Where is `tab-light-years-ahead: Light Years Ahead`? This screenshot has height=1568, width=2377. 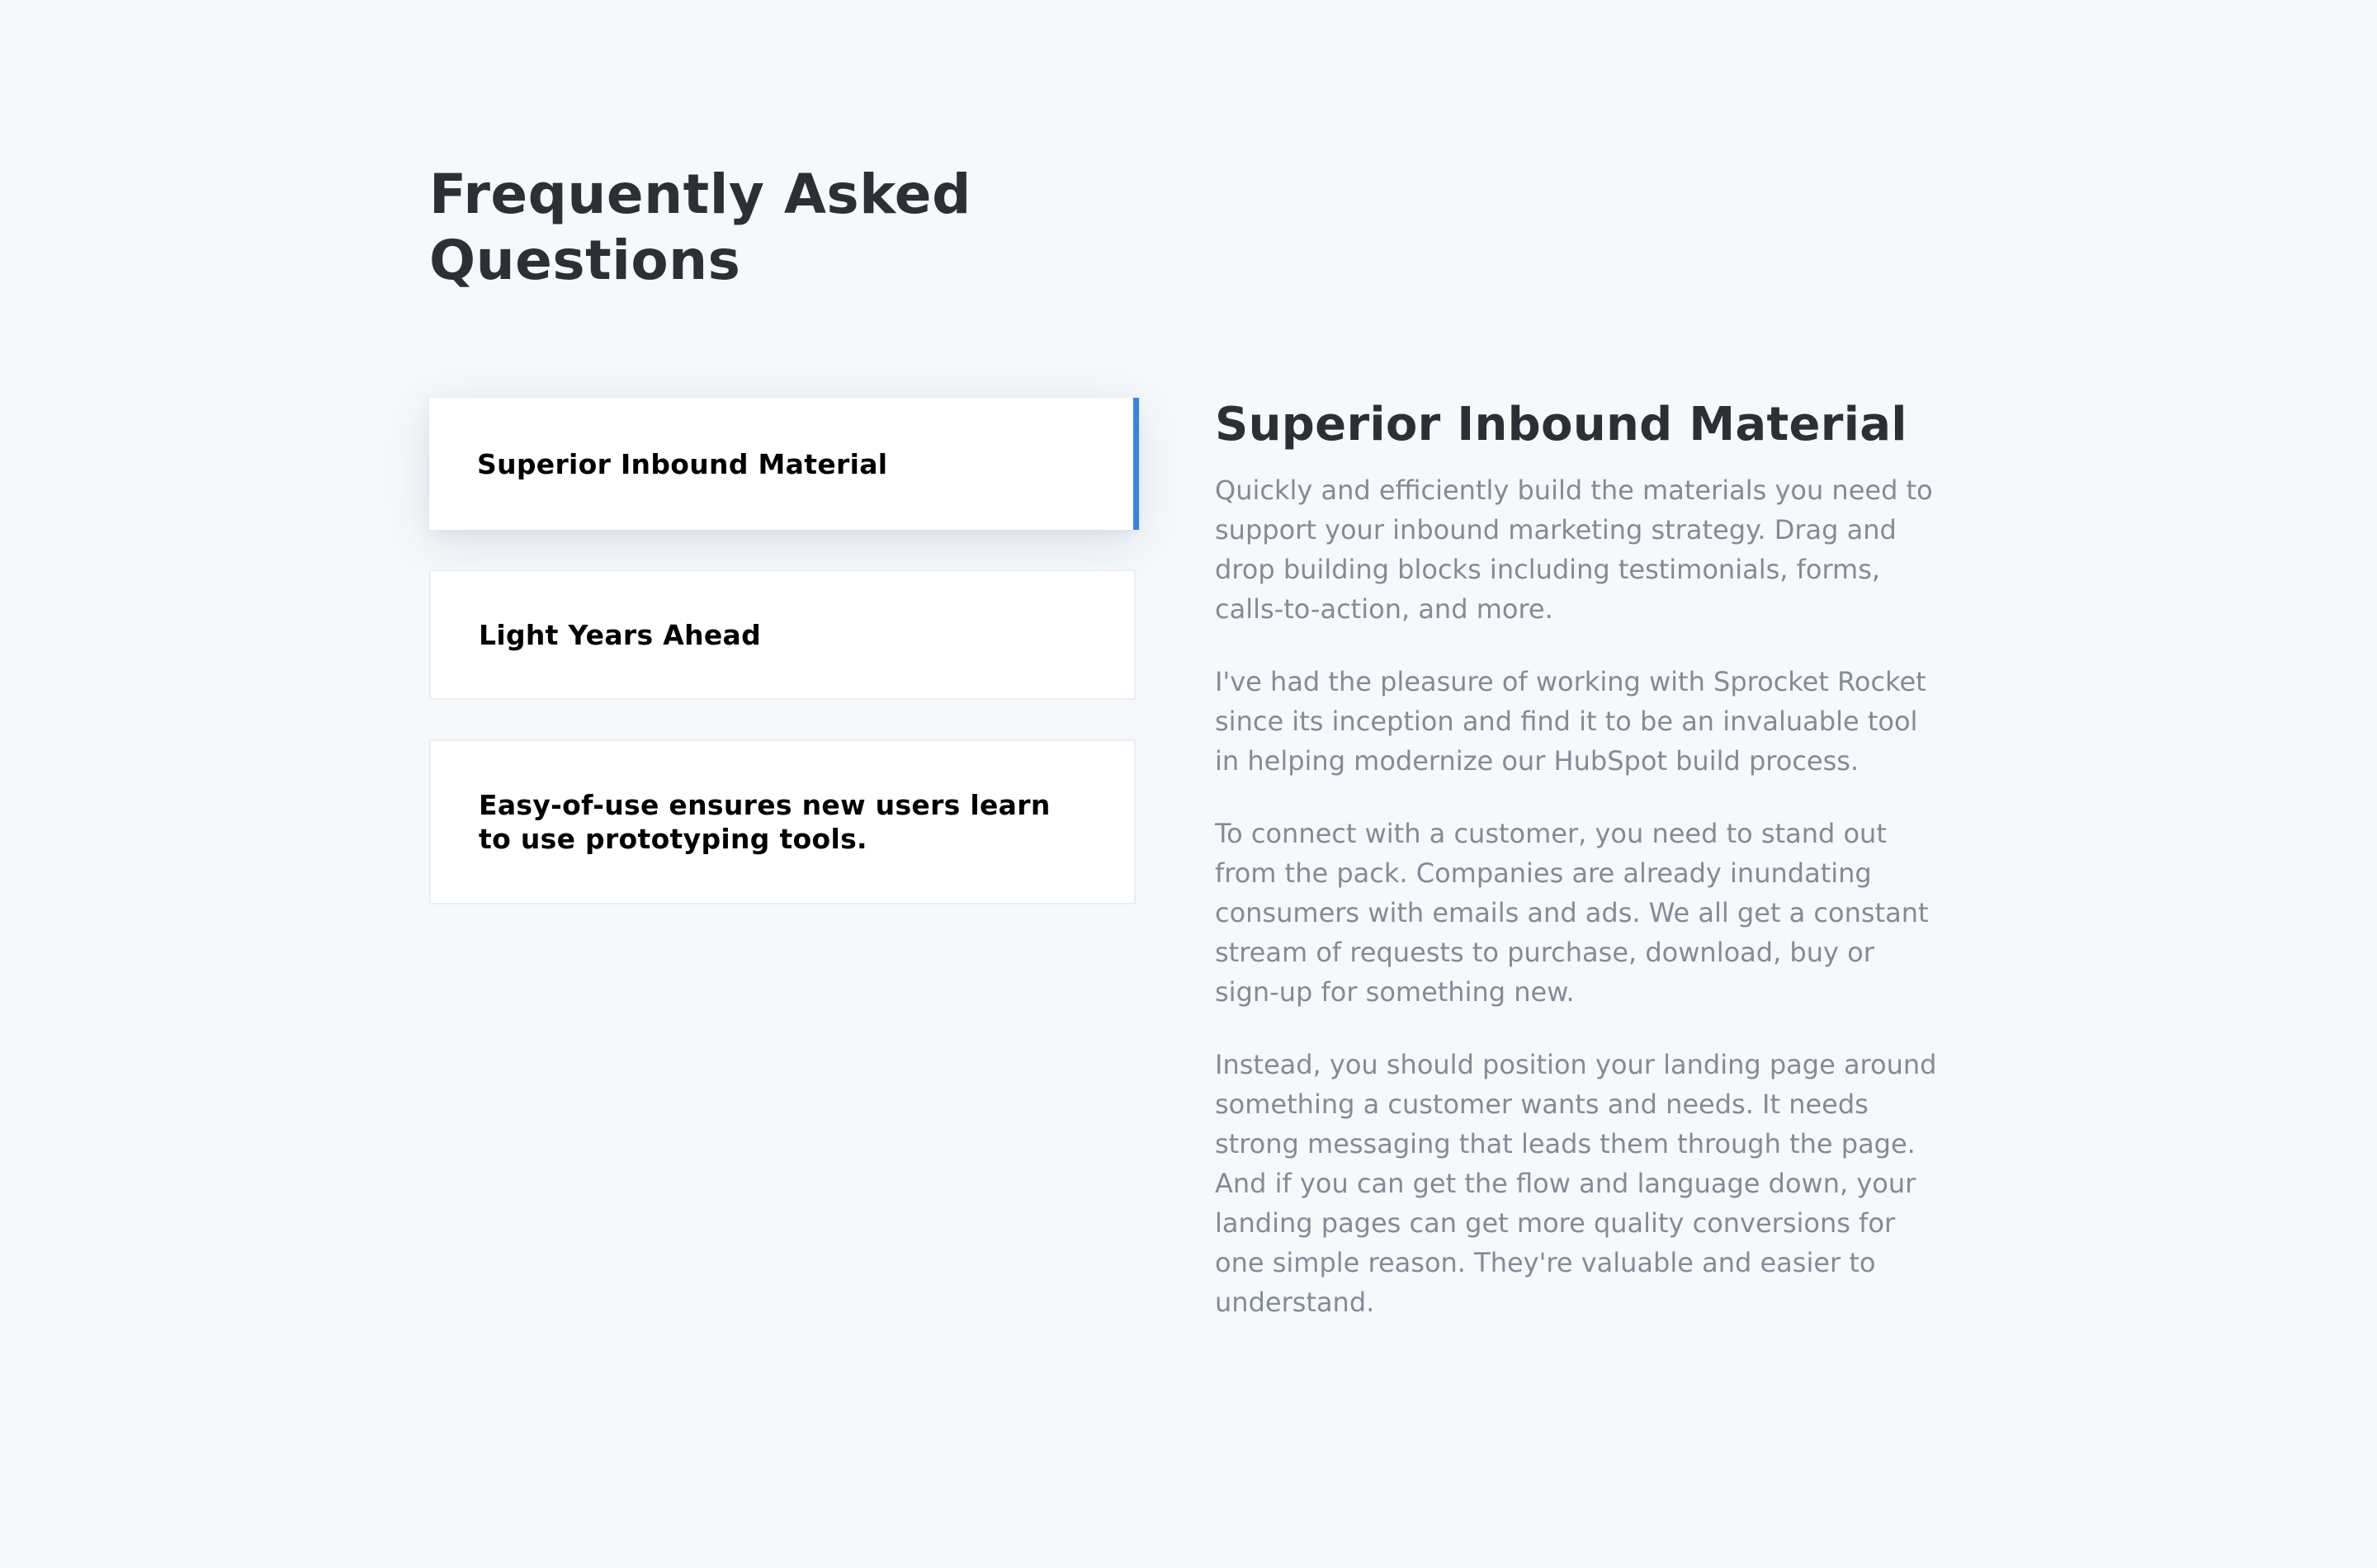
tab-light-years-ahead: Light Years Ahead is located at coordinates (782, 634).